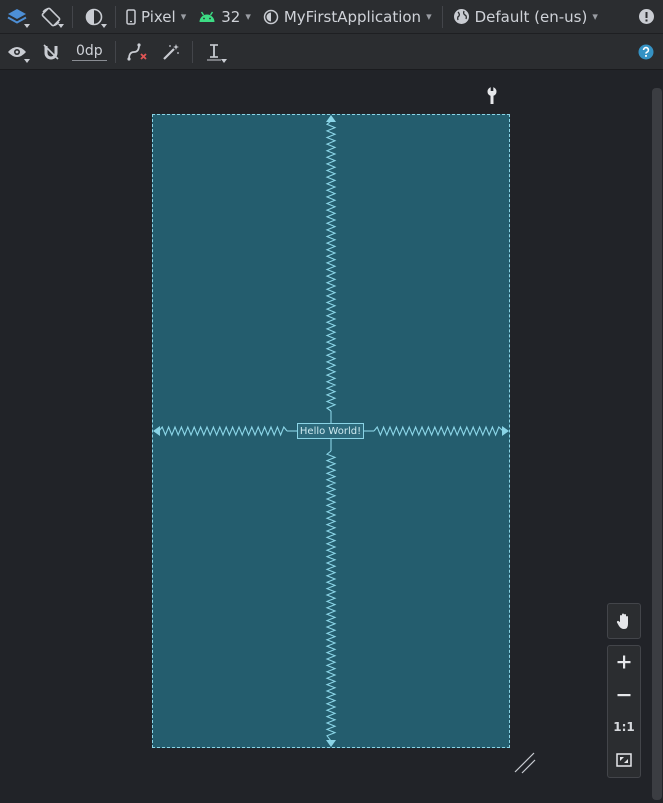 This screenshot has width=663, height=803. I want to click on top-constraint-spring, so click(331, 266).